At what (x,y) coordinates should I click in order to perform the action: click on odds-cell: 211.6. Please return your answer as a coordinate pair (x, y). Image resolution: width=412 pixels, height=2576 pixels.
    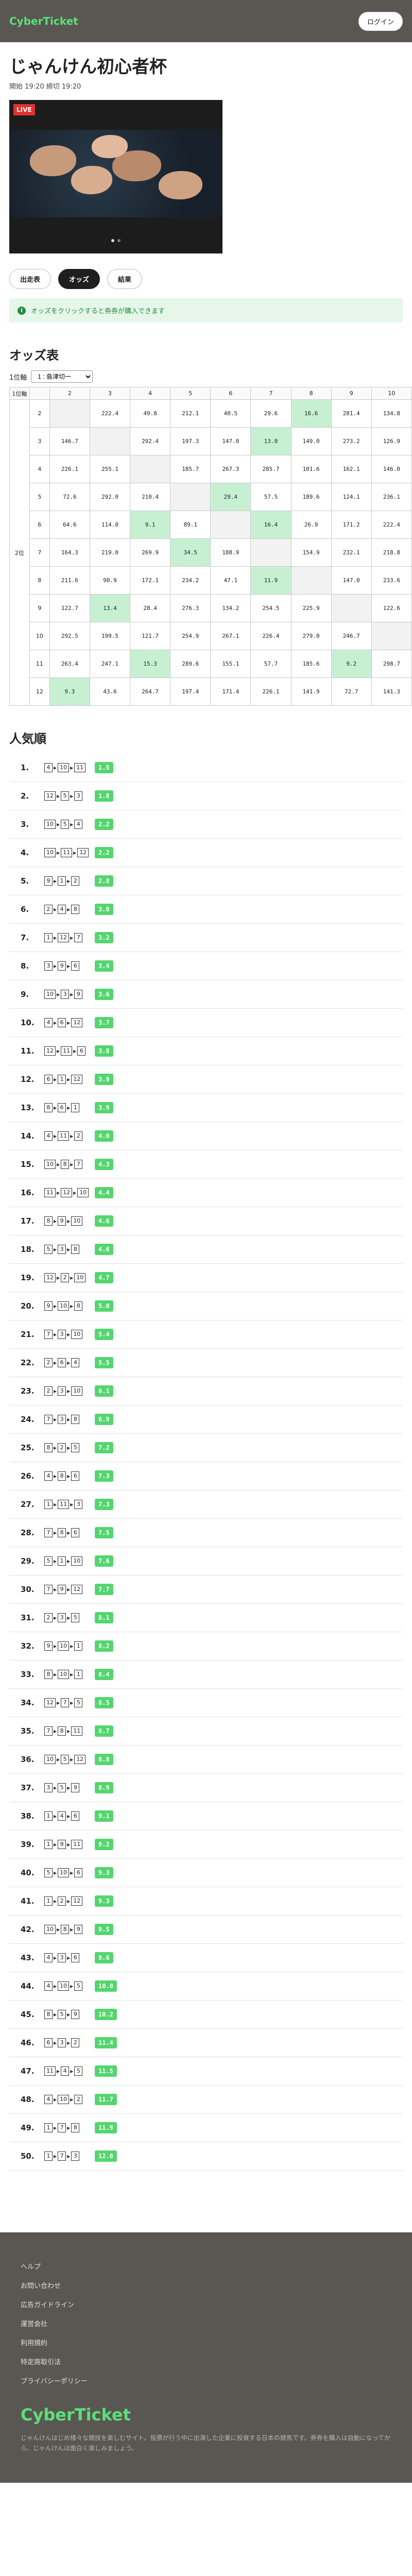
    Looking at the image, I should click on (69, 581).